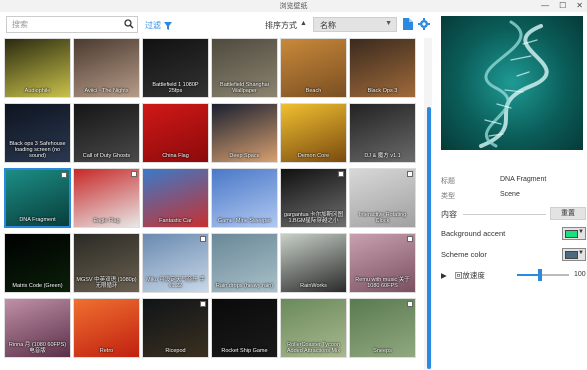 The height and width of the screenshot is (370, 587). I want to click on search-icon, so click(129, 24).